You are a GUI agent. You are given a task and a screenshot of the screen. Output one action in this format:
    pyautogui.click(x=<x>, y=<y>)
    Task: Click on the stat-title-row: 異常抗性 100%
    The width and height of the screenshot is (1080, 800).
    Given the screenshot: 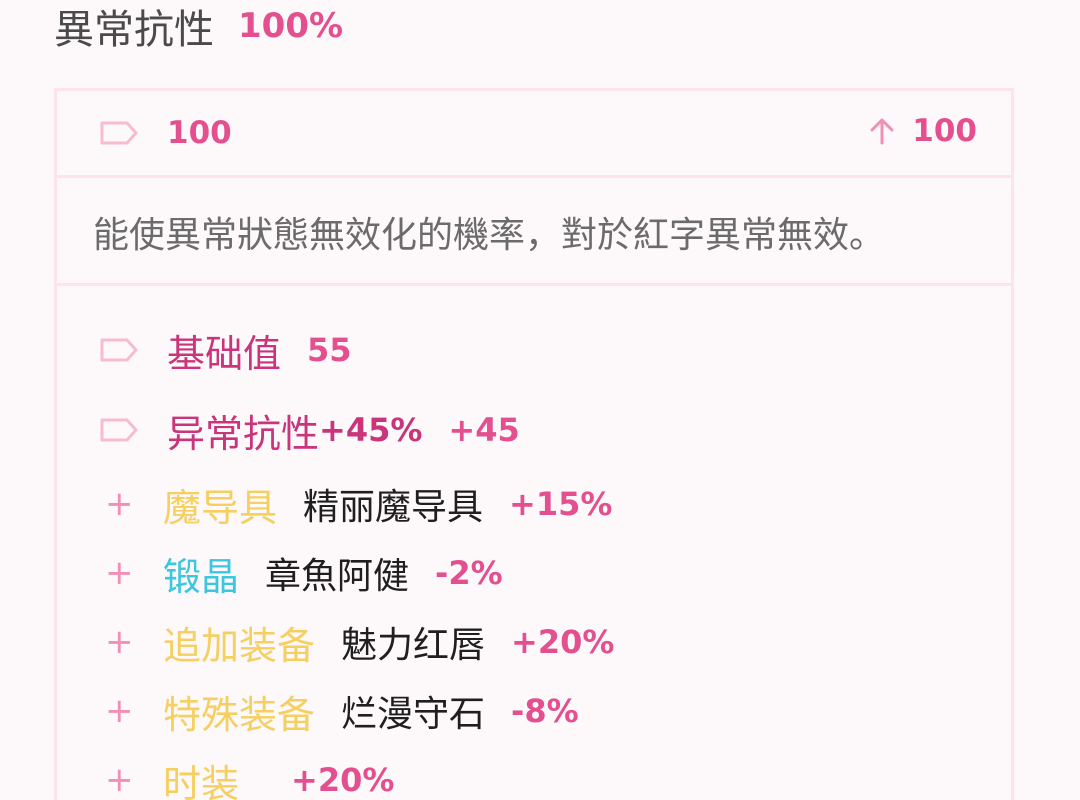 What is the action you would take?
    pyautogui.click(x=199, y=27)
    